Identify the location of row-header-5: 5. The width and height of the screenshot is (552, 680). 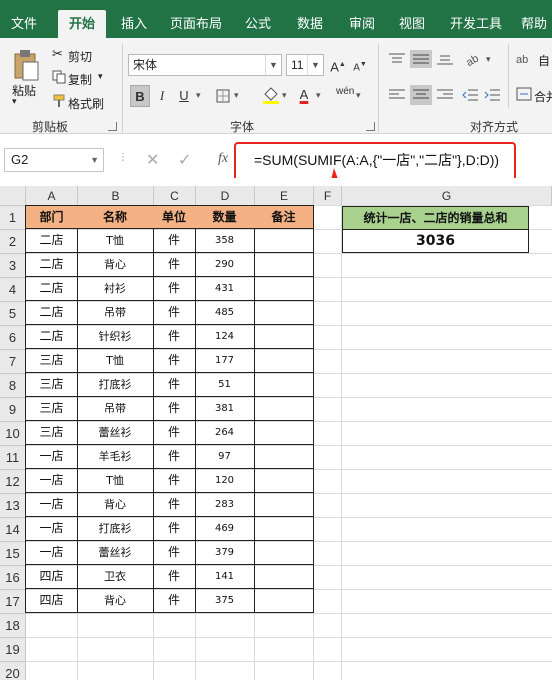
(13, 314).